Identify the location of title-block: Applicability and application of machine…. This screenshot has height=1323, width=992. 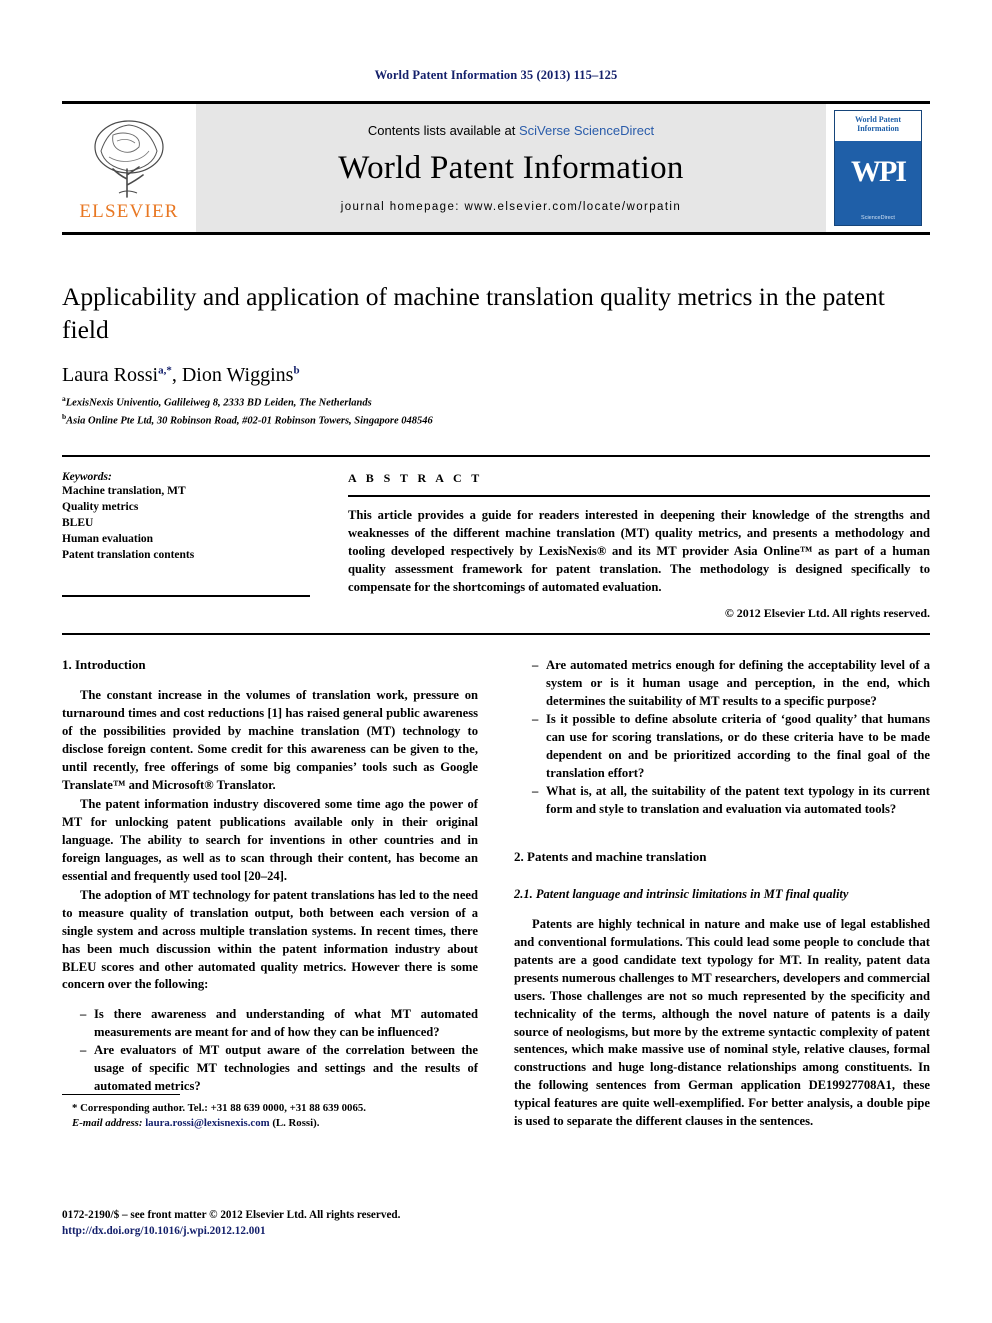
(496, 355).